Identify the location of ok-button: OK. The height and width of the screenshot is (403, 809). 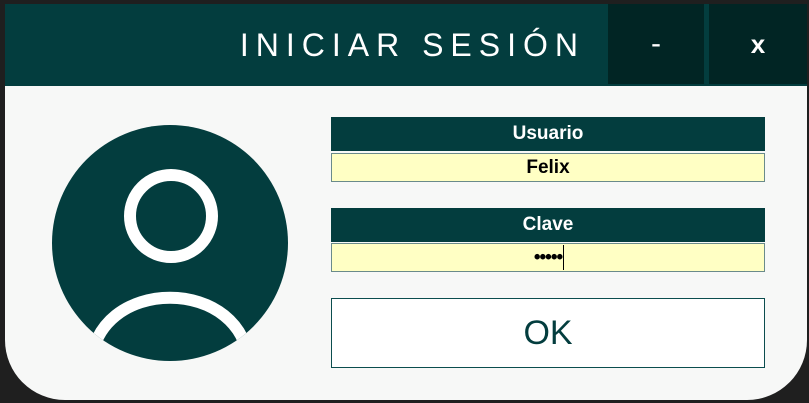
(548, 333).